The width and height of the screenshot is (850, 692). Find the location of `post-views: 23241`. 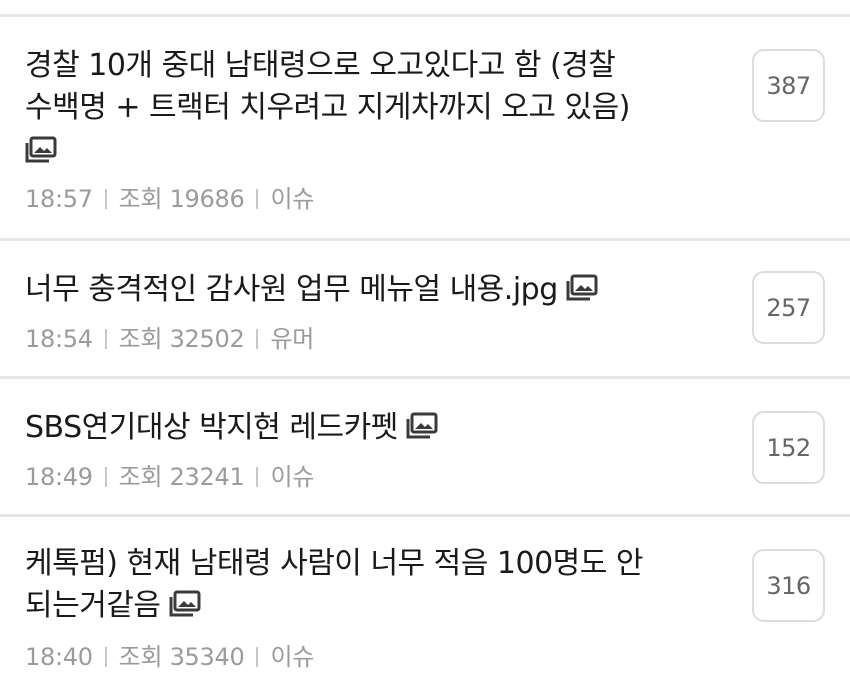

post-views: 23241 is located at coordinates (207, 477).